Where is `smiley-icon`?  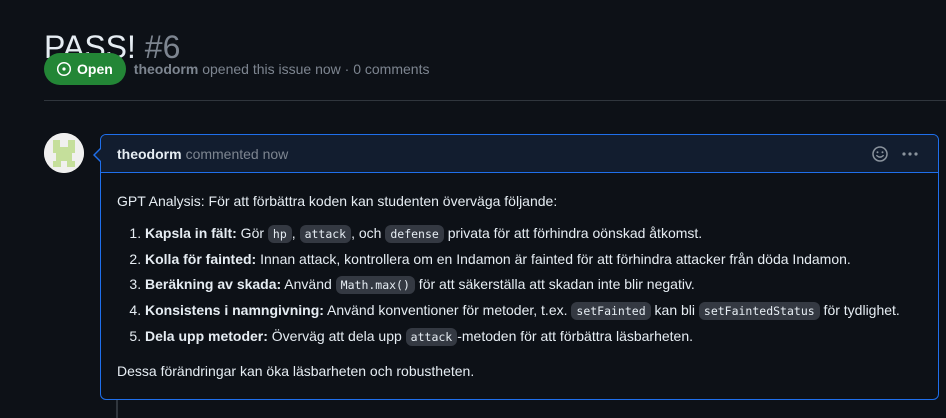 smiley-icon is located at coordinates (880, 154).